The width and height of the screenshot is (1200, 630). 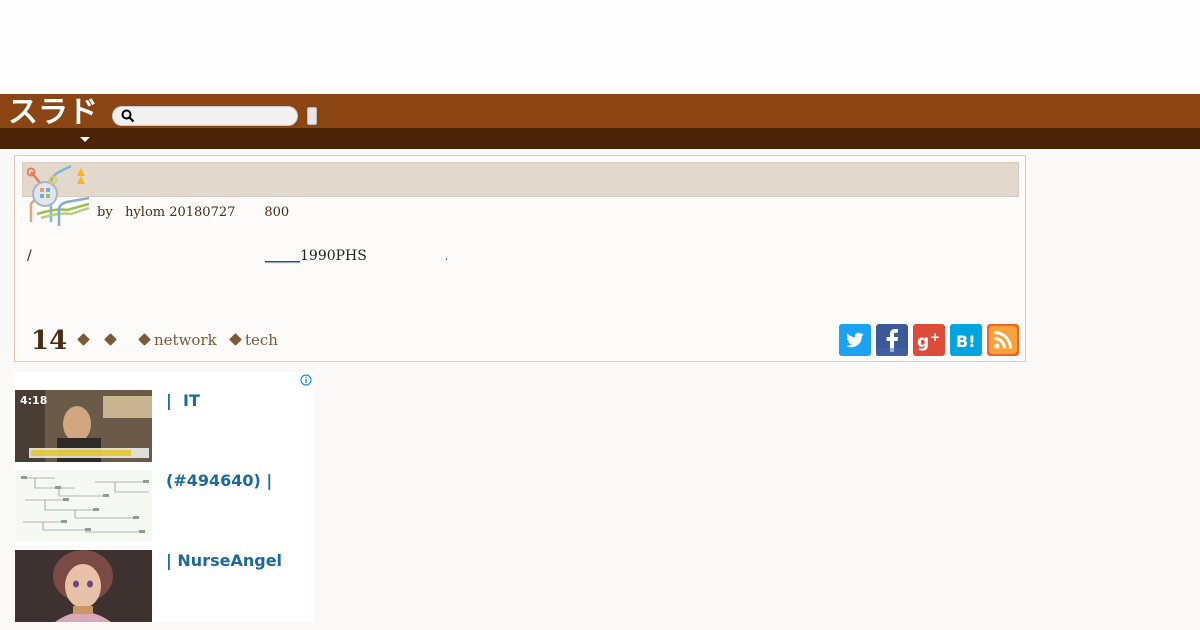 I want to click on comments-count: 14, so click(x=49, y=341).